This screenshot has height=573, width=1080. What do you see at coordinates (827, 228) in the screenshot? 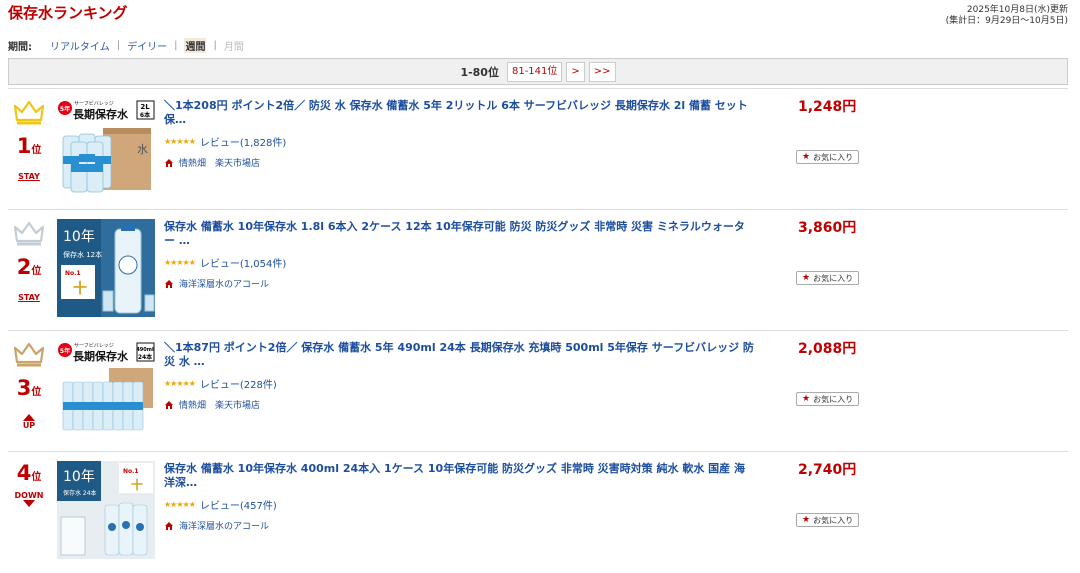
I see `product-price: 3,860円` at bounding box center [827, 228].